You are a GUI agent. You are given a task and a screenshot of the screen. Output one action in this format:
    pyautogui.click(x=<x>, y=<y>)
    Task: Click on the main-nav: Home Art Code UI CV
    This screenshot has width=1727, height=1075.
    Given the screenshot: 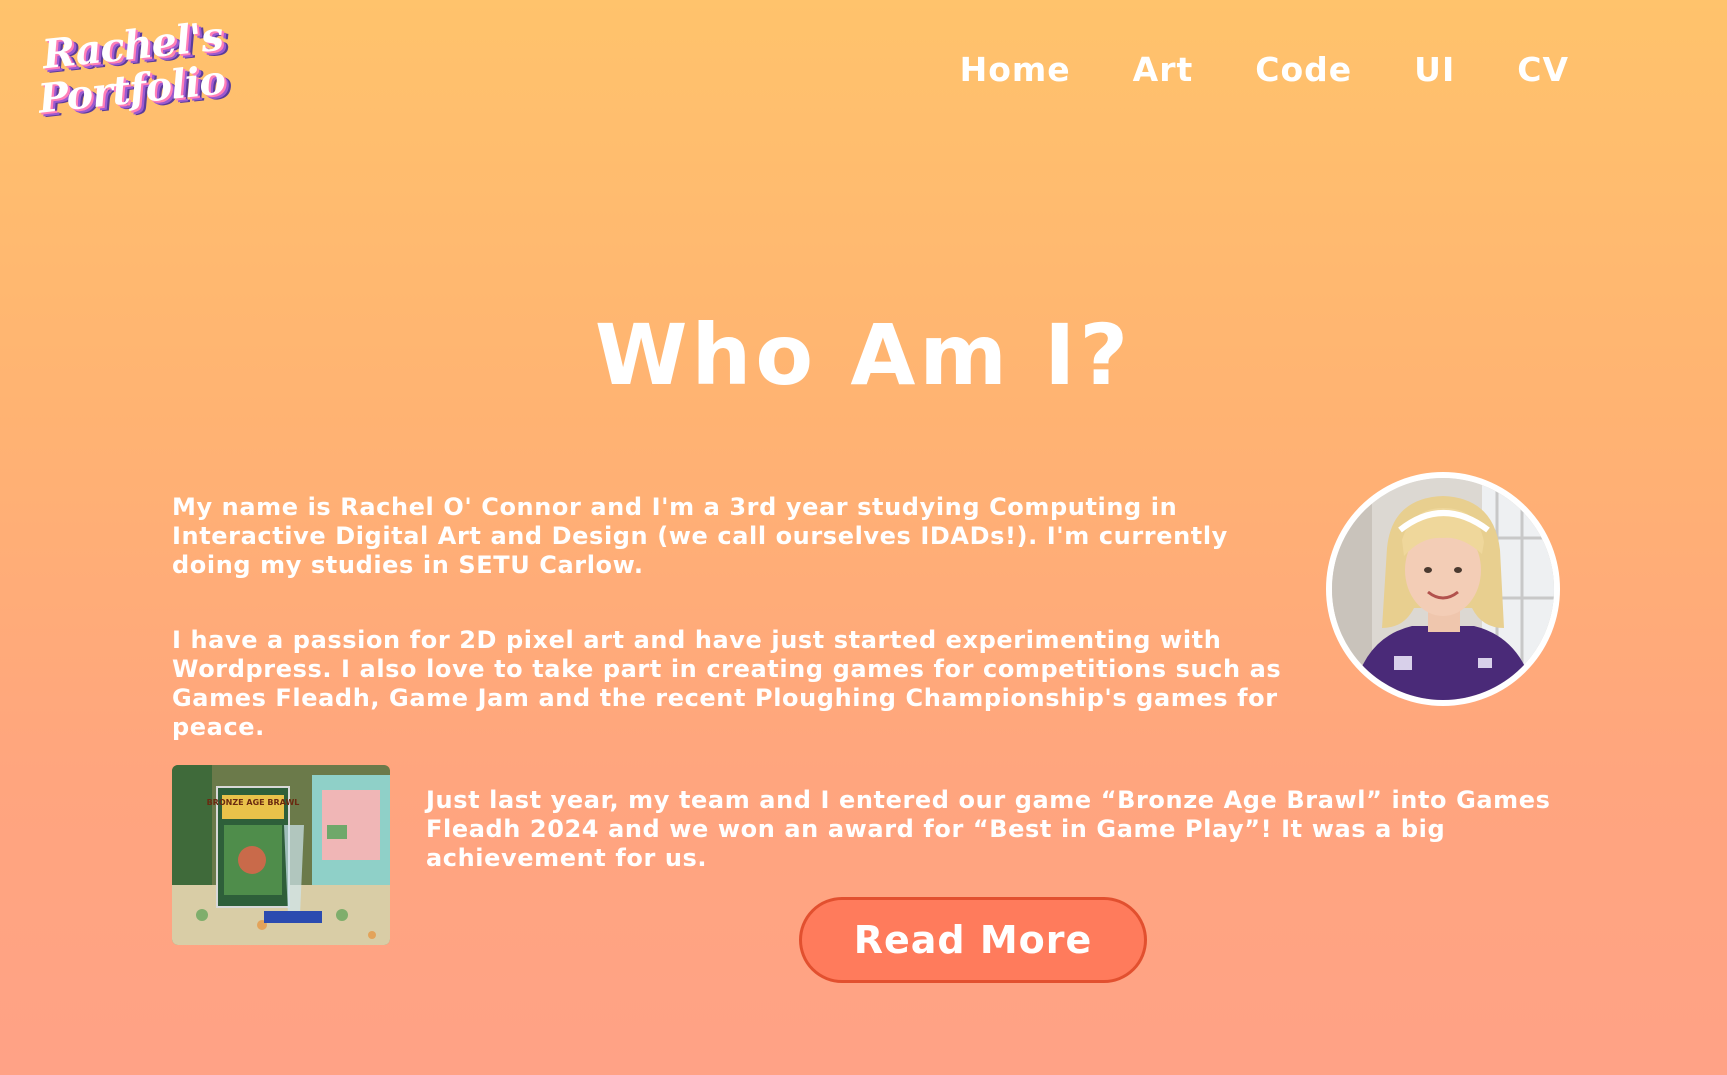 What is the action you would take?
    pyautogui.click(x=1264, y=70)
    